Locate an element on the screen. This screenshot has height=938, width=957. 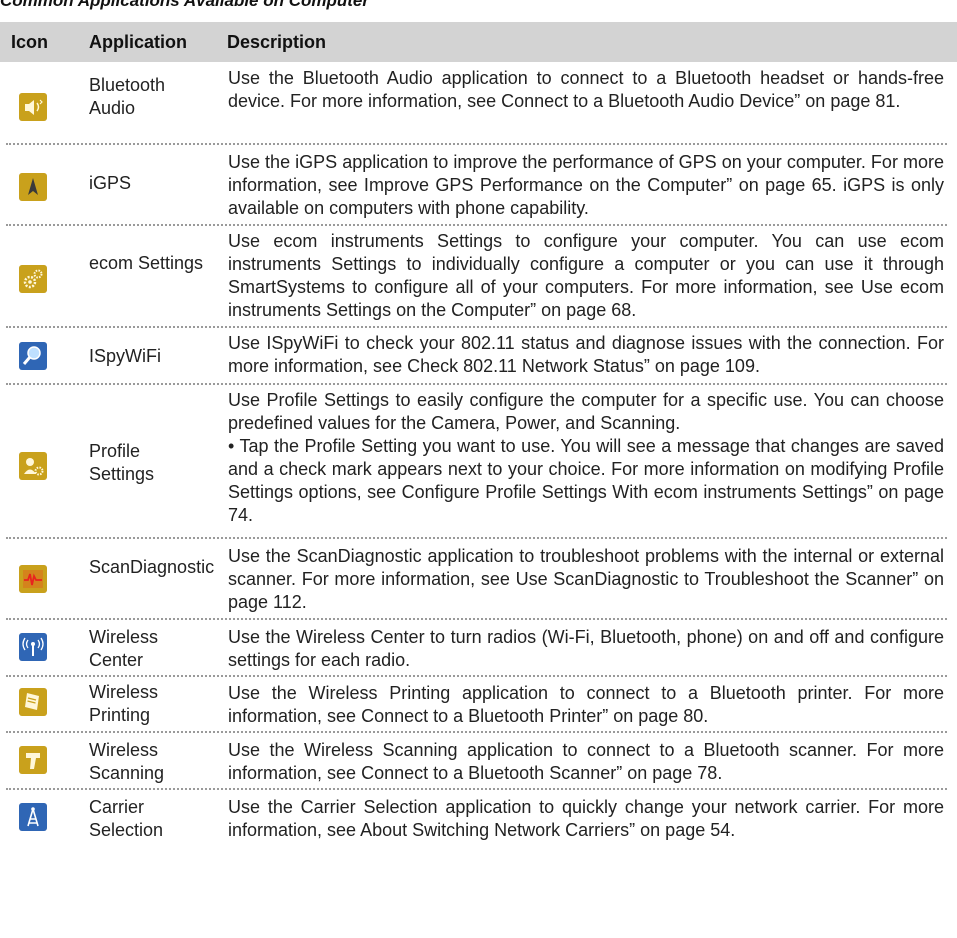
app-name: ScanDiagnostic is located at coordinates (152, 567).